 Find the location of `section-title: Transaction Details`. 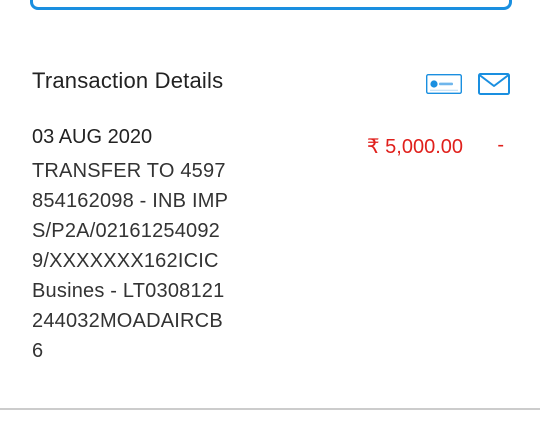

section-title: Transaction Details is located at coordinates (128, 80).